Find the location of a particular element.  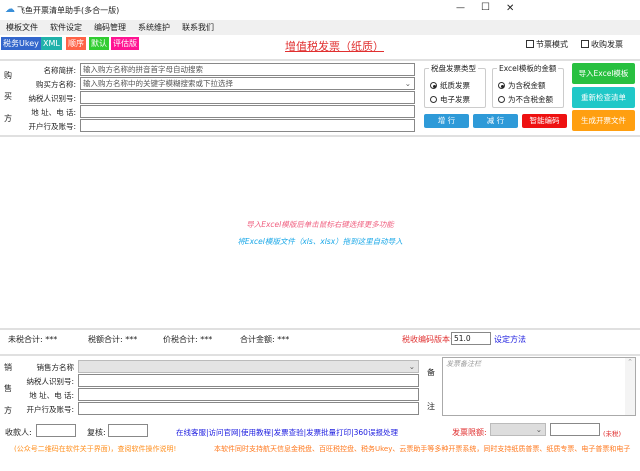

group-title: Excel模板的金额 is located at coordinates (528, 68).